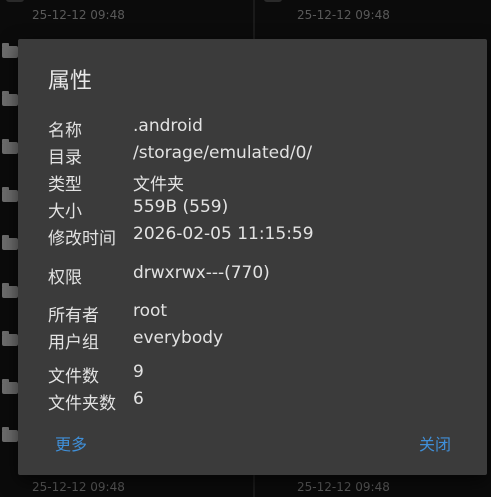 The height and width of the screenshot is (497, 491). Describe the element at coordinates (168, 126) in the screenshot. I see `property-value: .android` at that location.